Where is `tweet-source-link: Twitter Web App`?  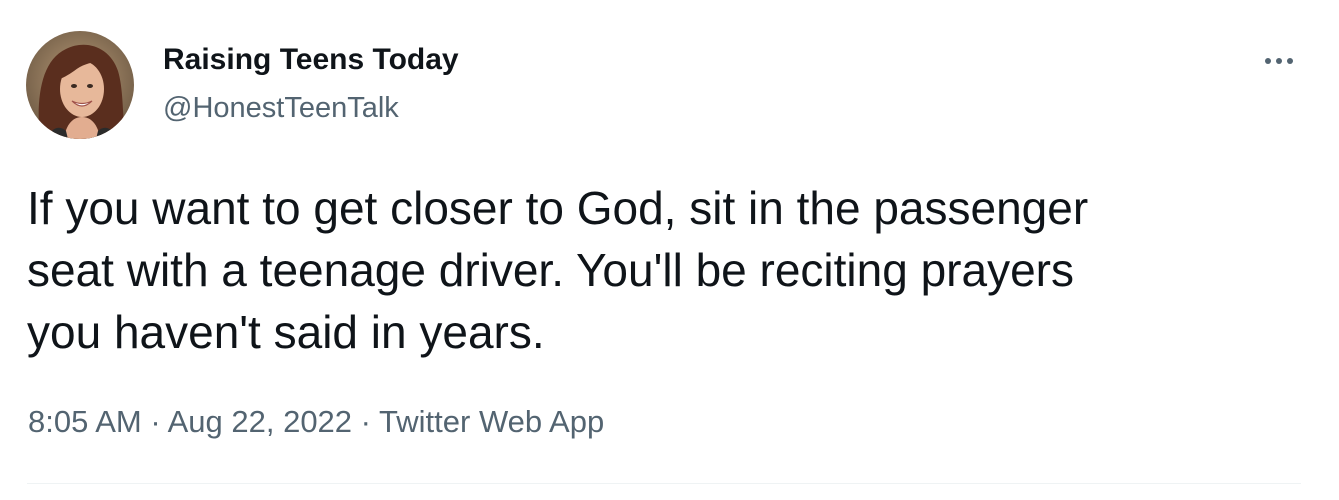
tweet-source-link: Twitter Web App is located at coordinates (491, 421).